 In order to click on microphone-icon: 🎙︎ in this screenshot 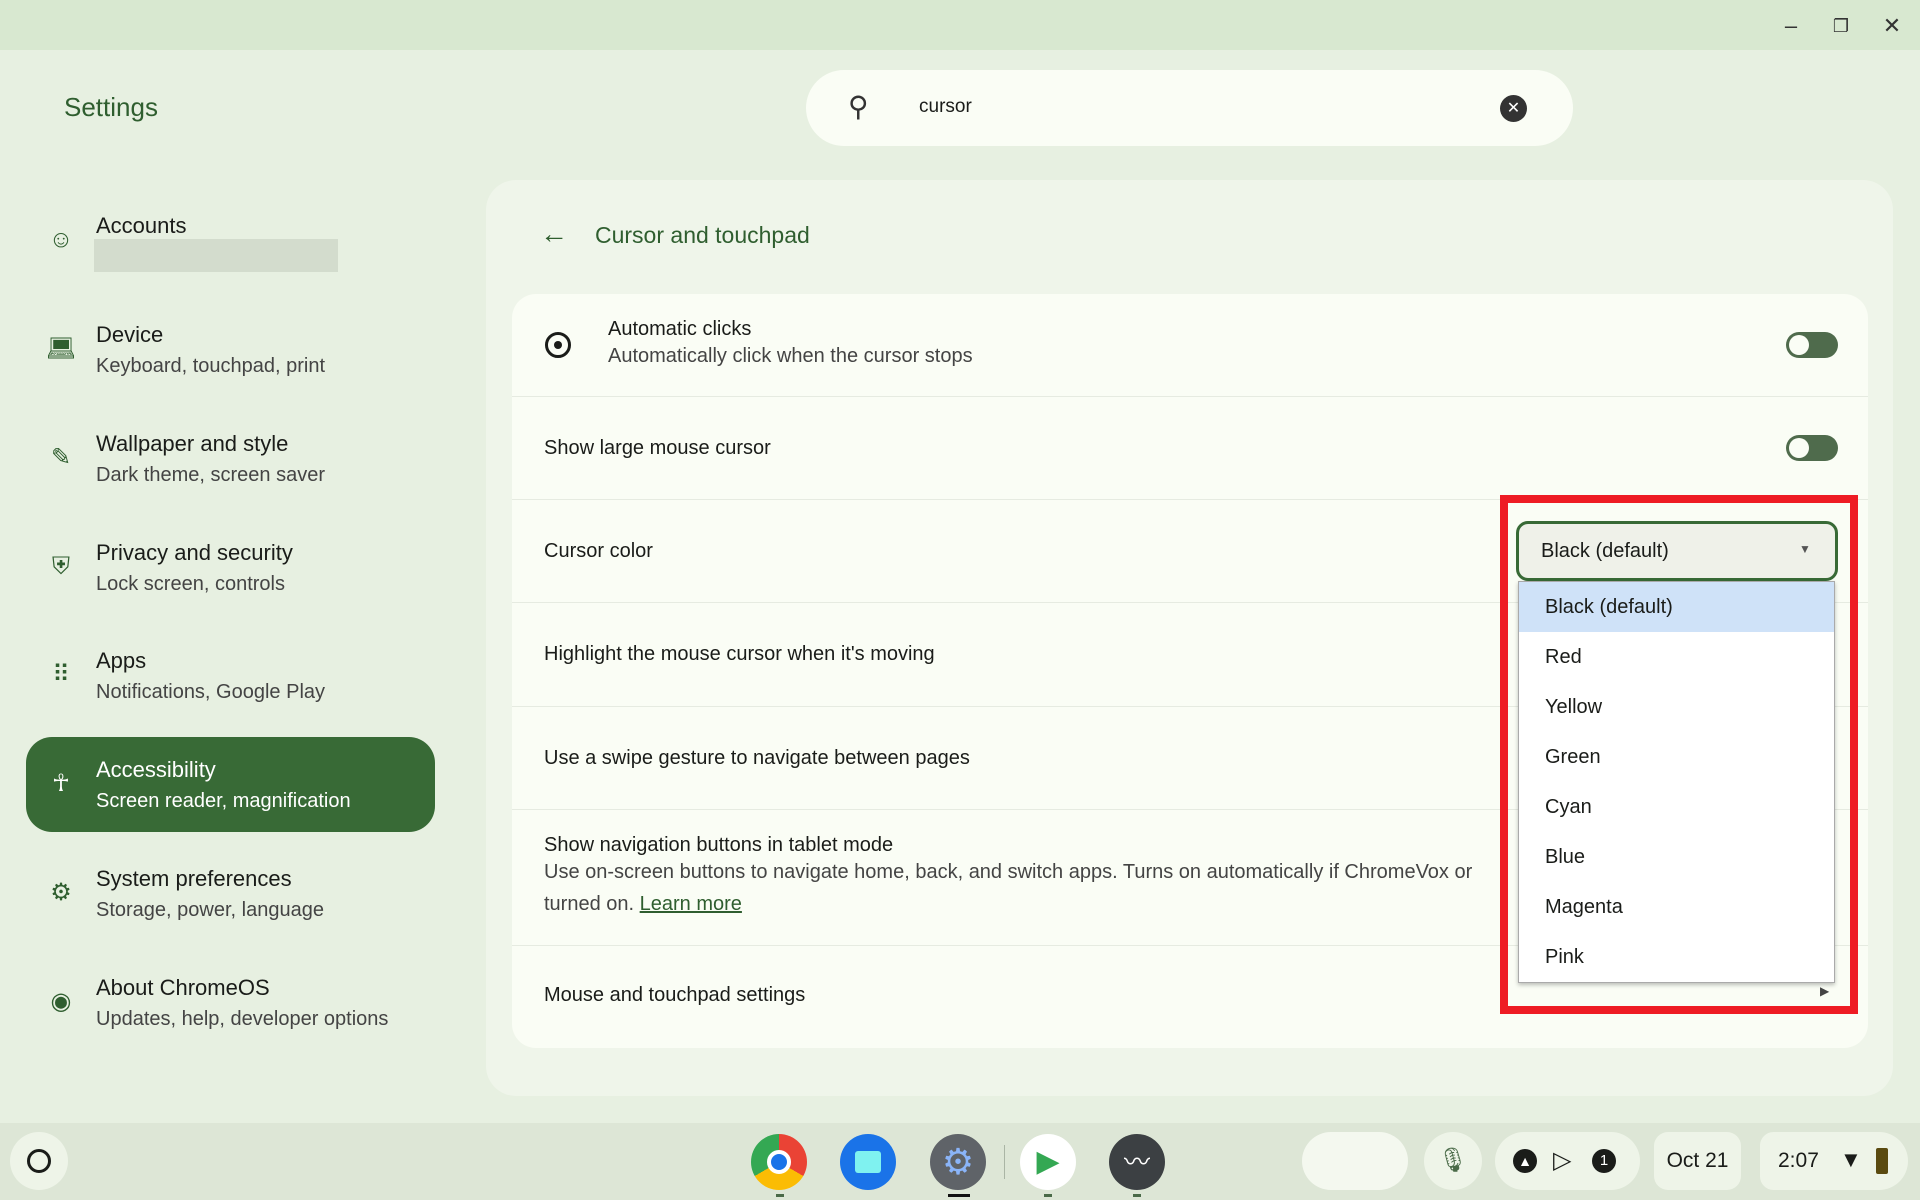, I will do `click(1453, 1161)`.